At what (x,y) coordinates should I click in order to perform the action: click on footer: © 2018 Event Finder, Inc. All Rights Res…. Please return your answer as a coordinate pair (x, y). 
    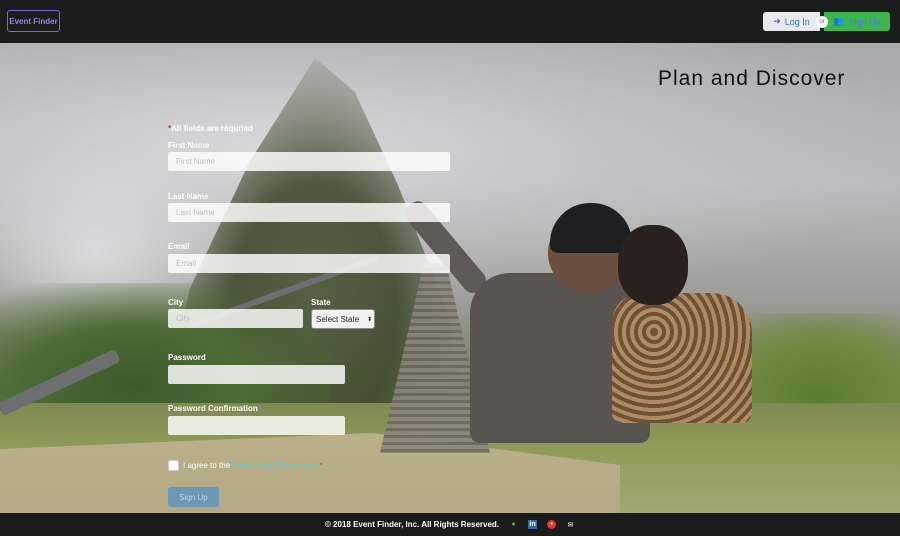
    Looking at the image, I should click on (450, 524).